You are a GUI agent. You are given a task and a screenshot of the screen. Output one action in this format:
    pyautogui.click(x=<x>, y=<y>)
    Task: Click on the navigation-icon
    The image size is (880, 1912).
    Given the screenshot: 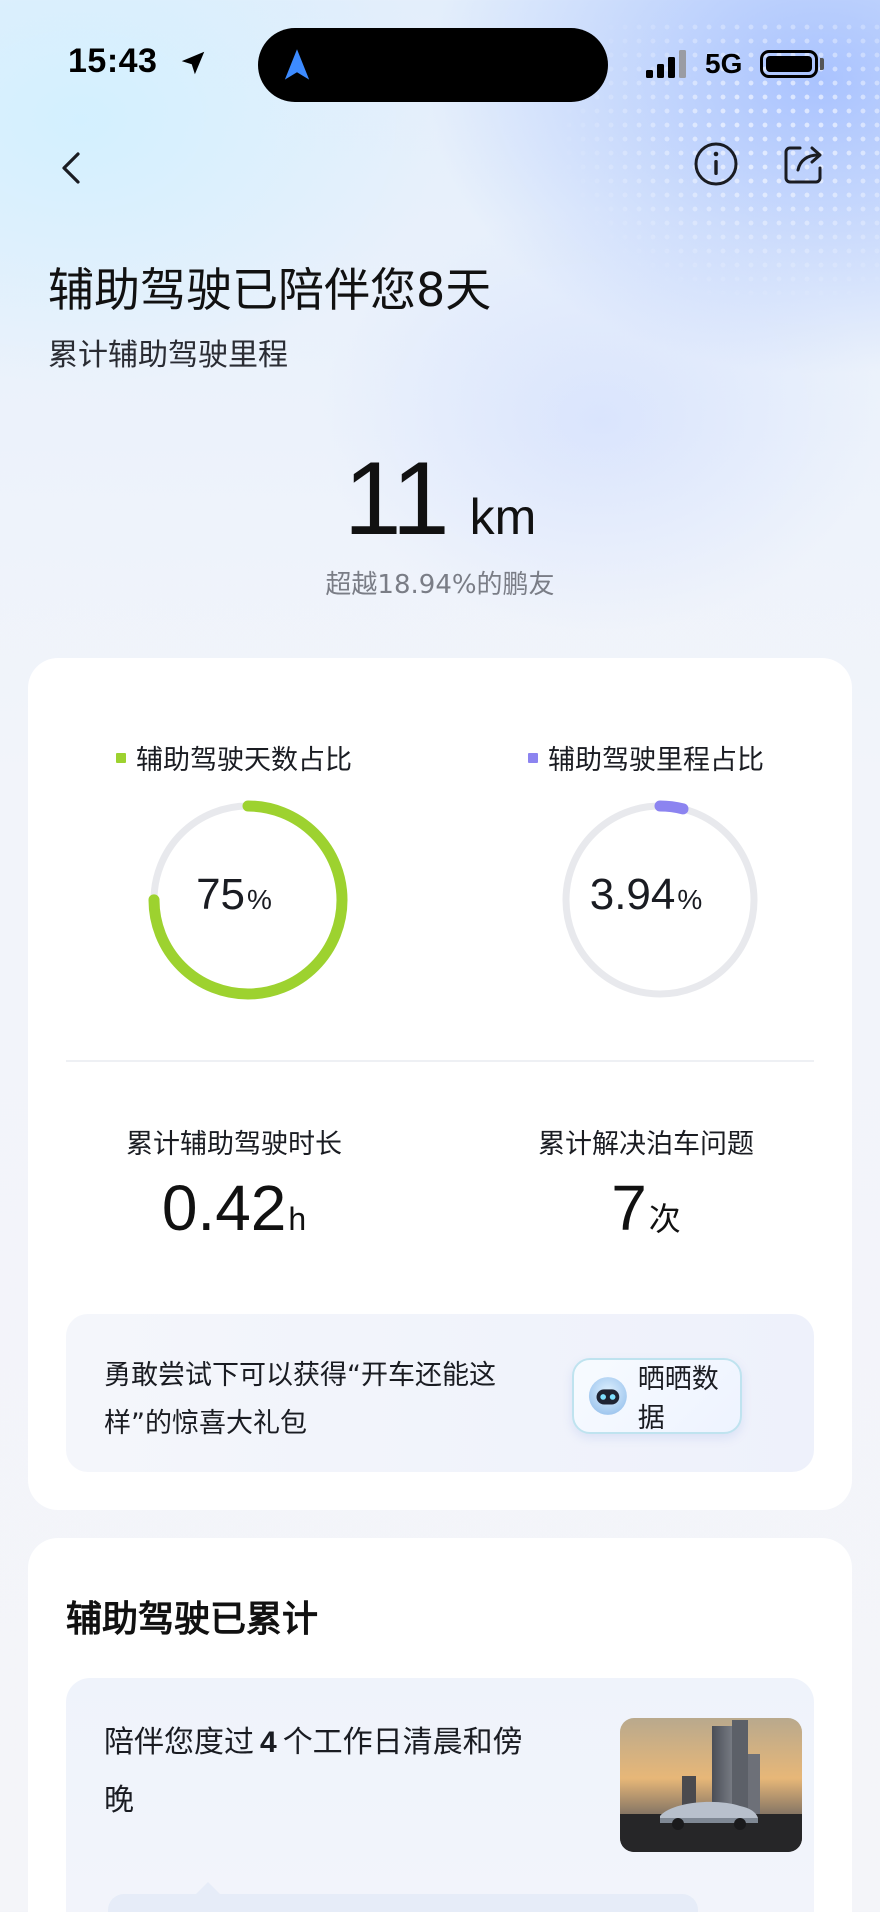 What is the action you would take?
    pyautogui.click(x=297, y=64)
    